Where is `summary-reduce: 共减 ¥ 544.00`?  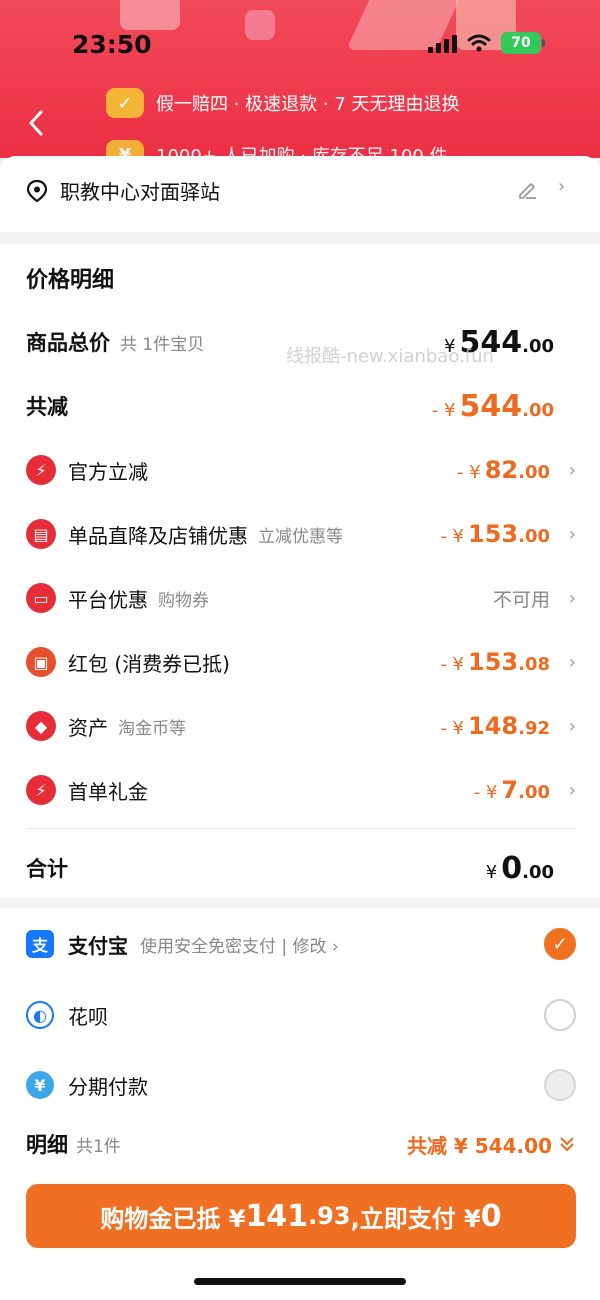 summary-reduce: 共减 ¥ 544.00 is located at coordinates (491, 1144).